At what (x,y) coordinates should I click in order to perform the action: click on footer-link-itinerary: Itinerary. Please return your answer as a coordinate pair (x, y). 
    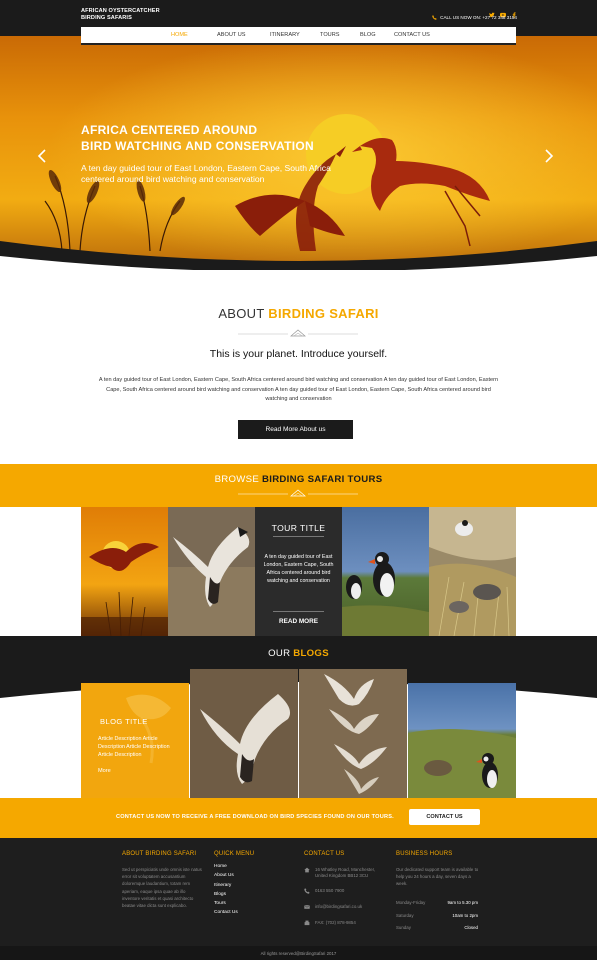
    Looking at the image, I should click on (244, 887).